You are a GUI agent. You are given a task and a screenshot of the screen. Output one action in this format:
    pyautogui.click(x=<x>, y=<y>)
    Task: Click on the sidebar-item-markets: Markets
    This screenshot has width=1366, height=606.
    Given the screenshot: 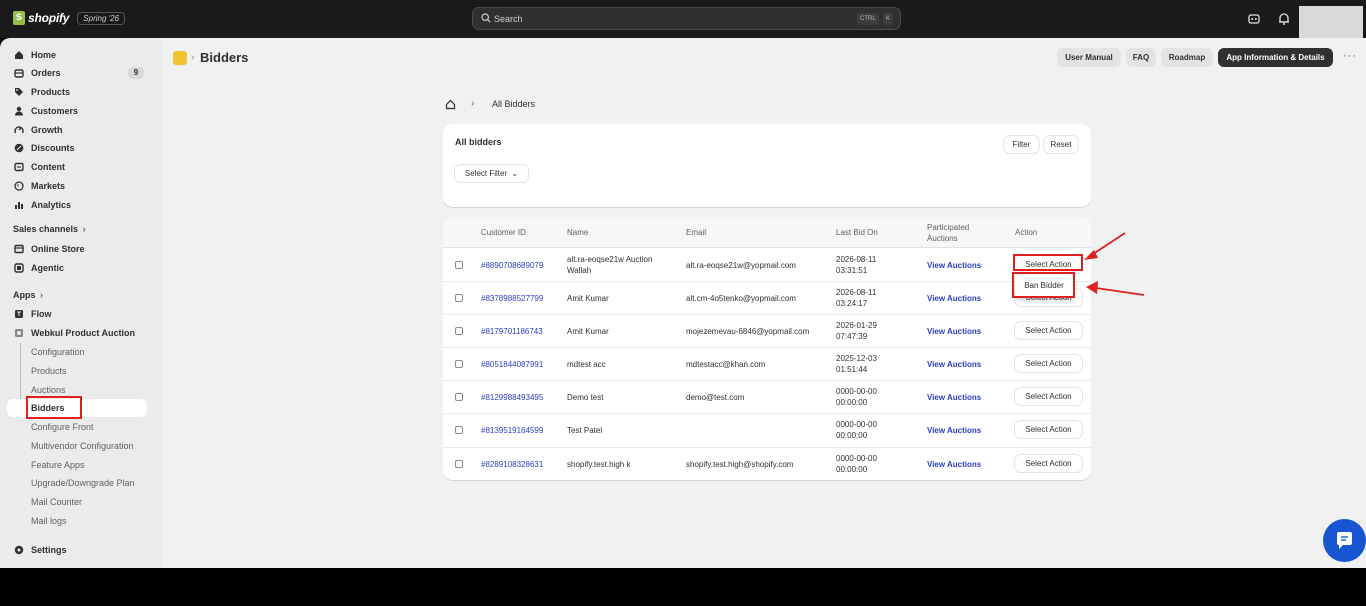 What is the action you would take?
    pyautogui.click(x=39, y=186)
    